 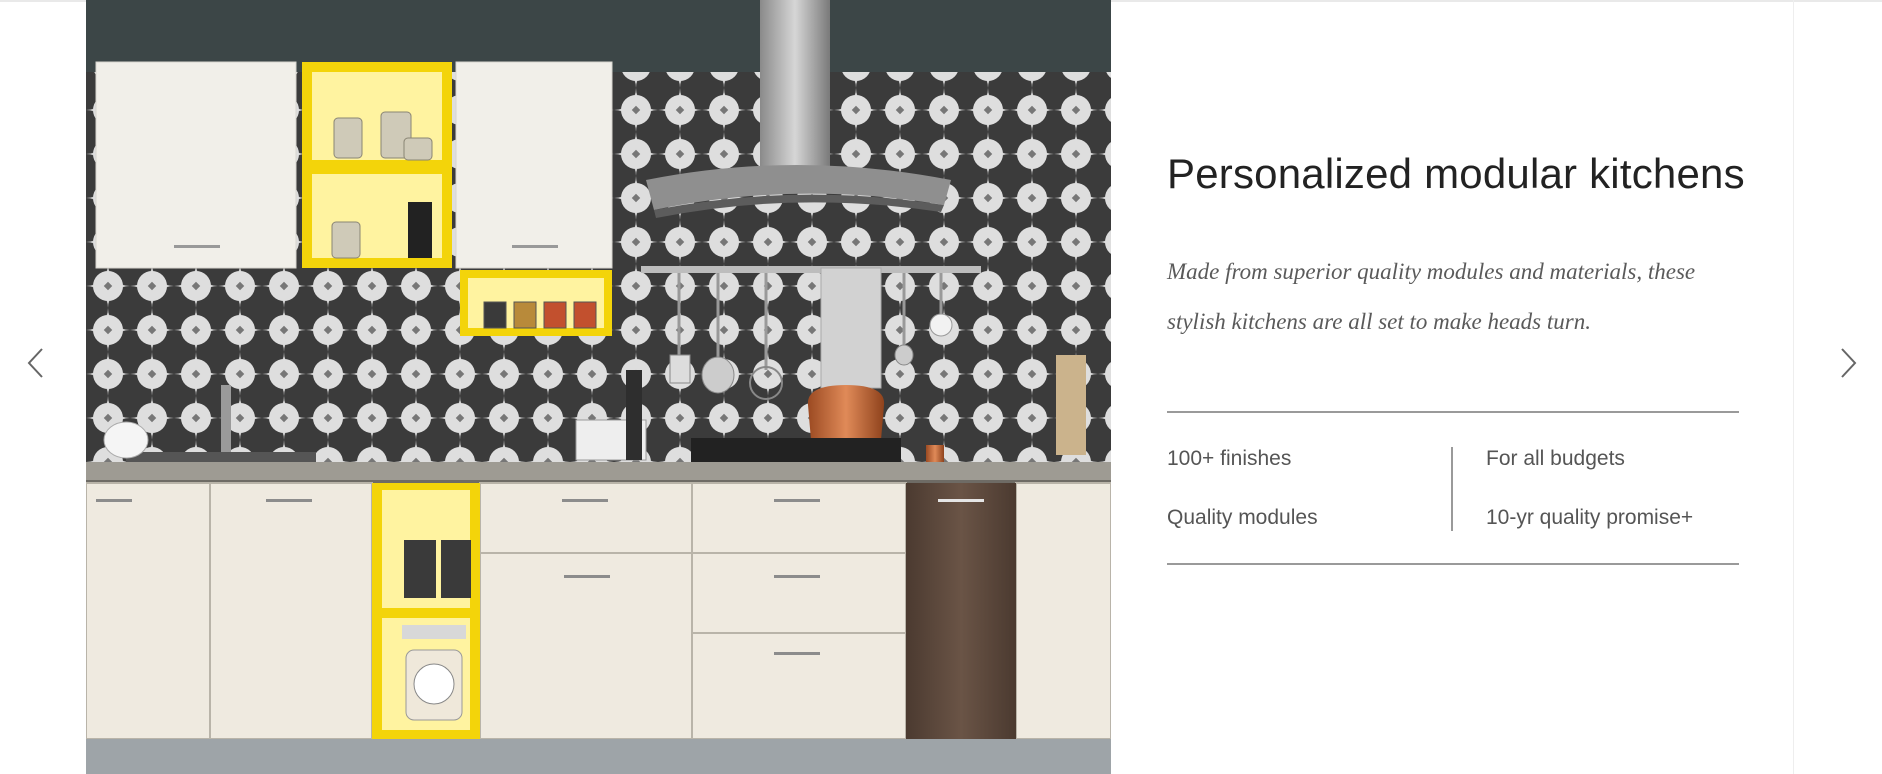 I want to click on top-rule, so click(x=1453, y=412).